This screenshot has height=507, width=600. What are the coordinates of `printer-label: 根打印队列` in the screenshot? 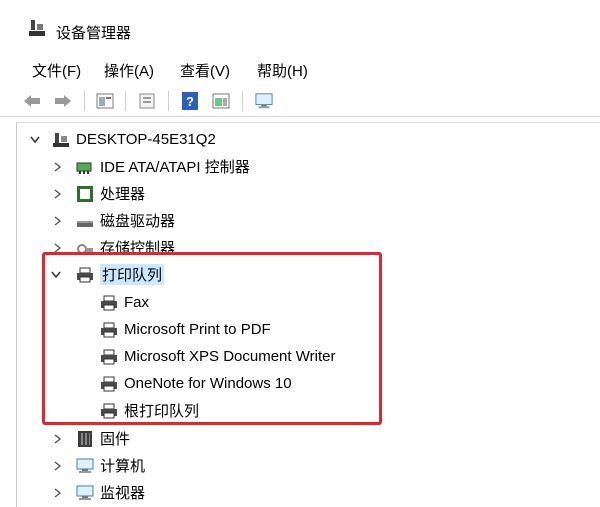 It's located at (162, 411).